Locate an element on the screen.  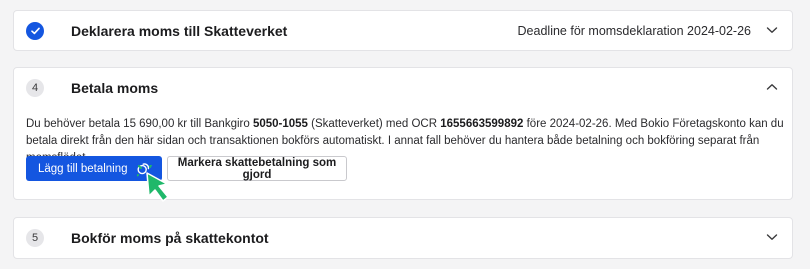
add-payment-button: Lägg till betalning is located at coordinates (94, 168).